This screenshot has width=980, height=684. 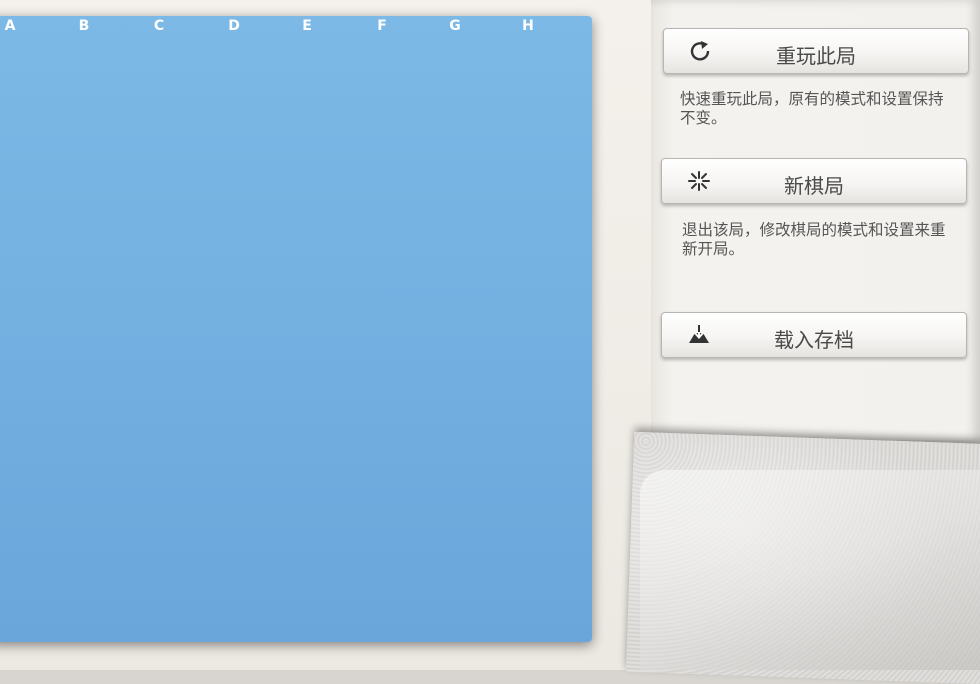 What do you see at coordinates (814, 239) in the screenshot?
I see `new-game-description: 退出该局，修改棋局的模式和设置来重新开局。` at bounding box center [814, 239].